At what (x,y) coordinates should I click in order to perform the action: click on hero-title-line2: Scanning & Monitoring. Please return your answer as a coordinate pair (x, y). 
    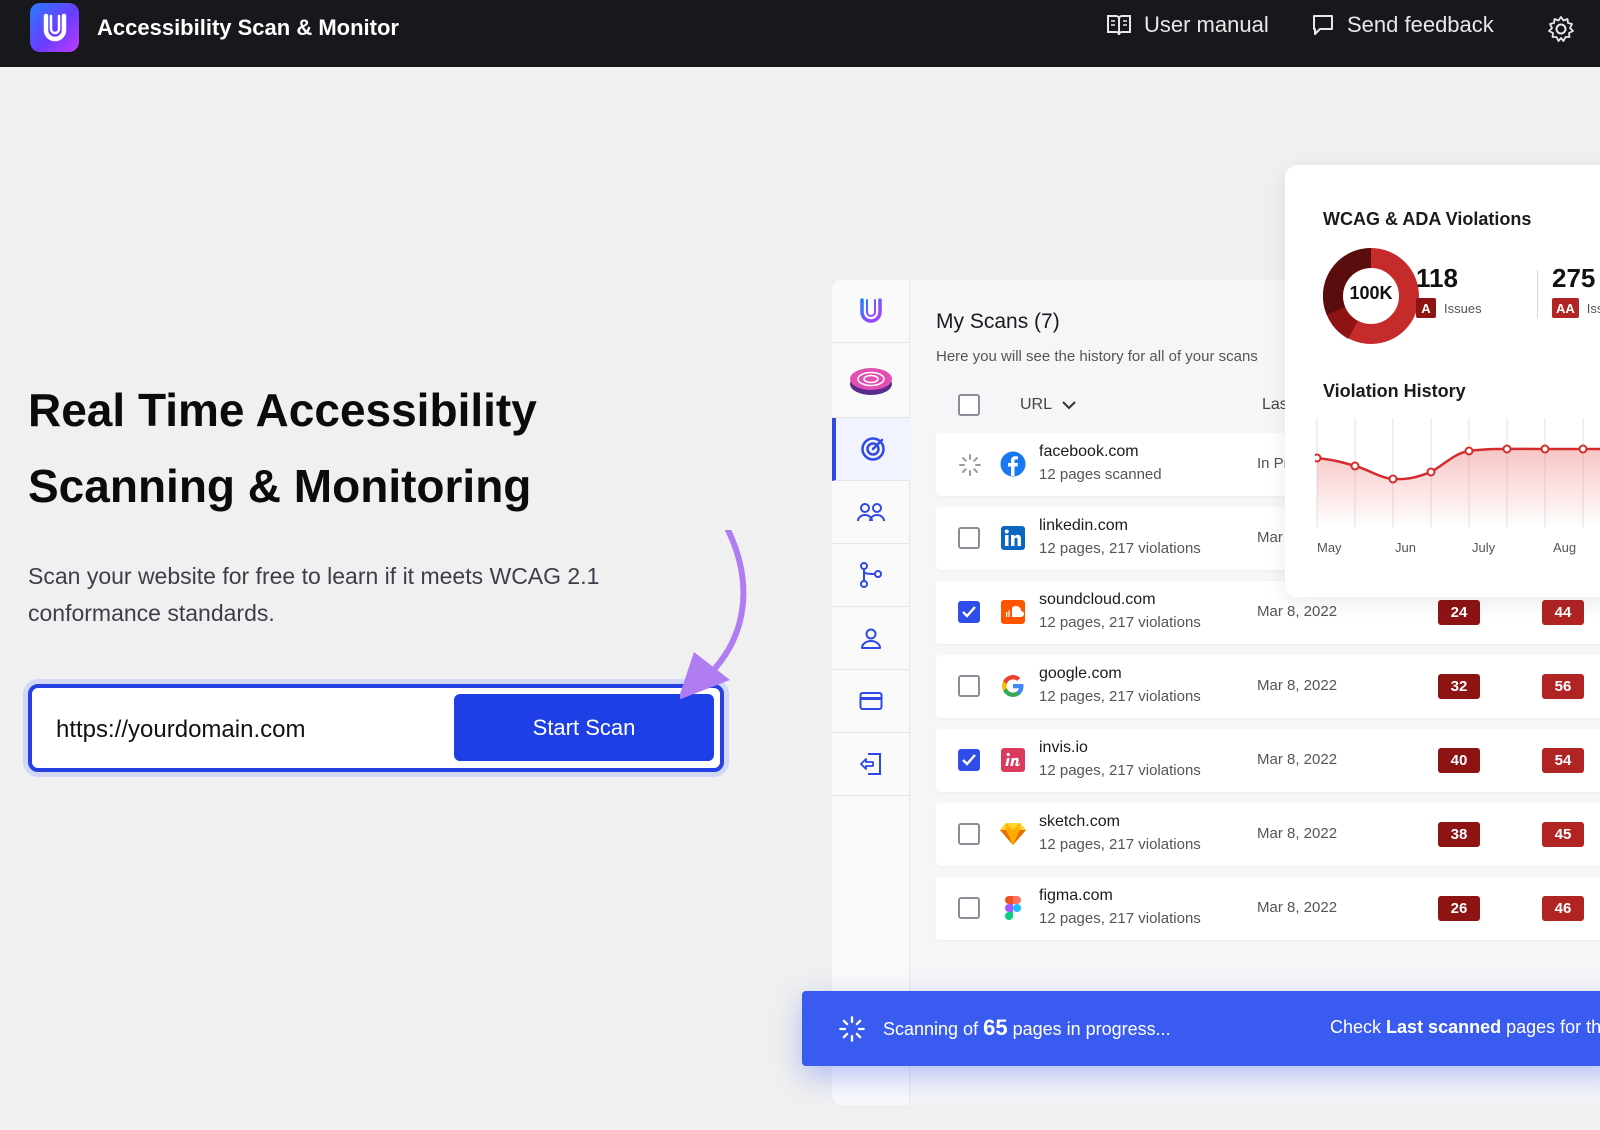
    Looking at the image, I should click on (280, 486).